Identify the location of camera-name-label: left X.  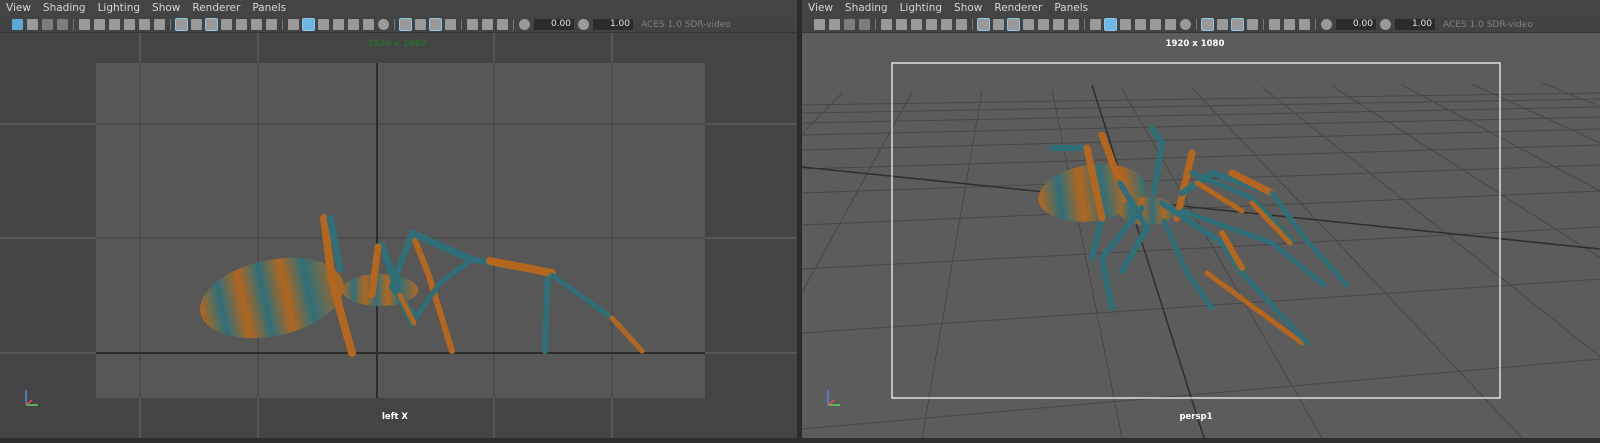
(395, 417).